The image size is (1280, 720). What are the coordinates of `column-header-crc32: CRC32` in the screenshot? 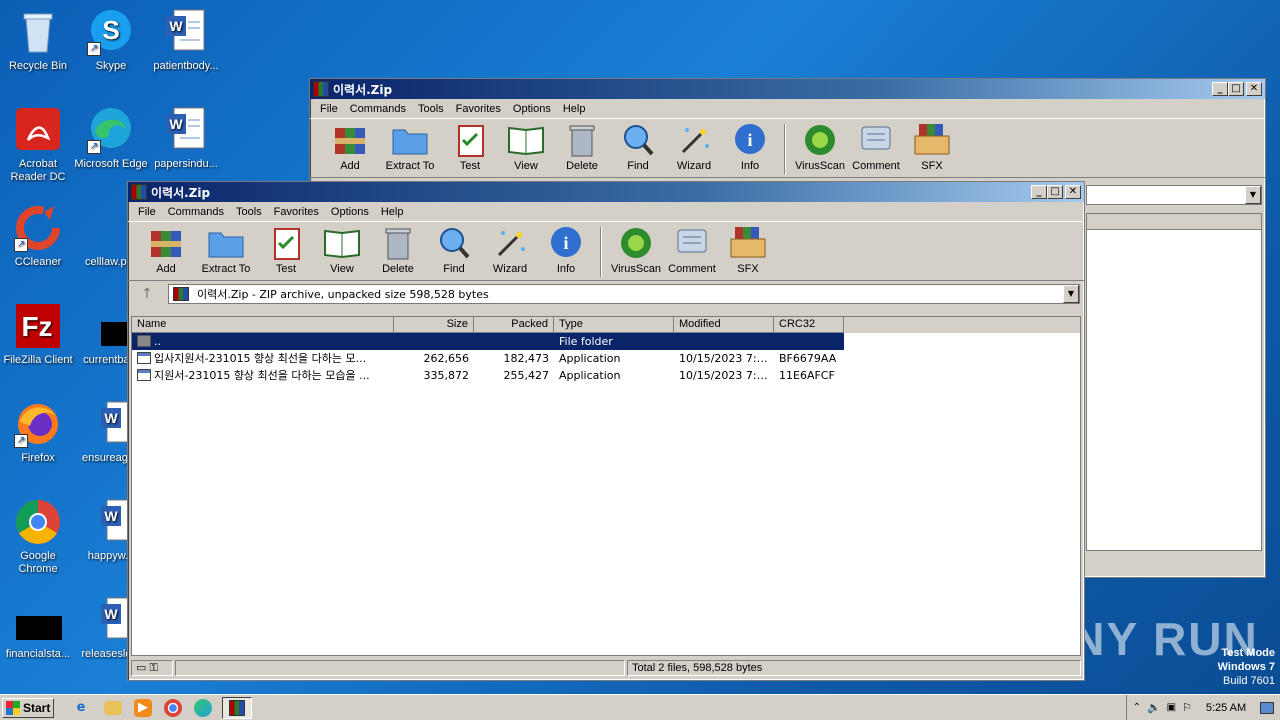 It's located at (809, 325).